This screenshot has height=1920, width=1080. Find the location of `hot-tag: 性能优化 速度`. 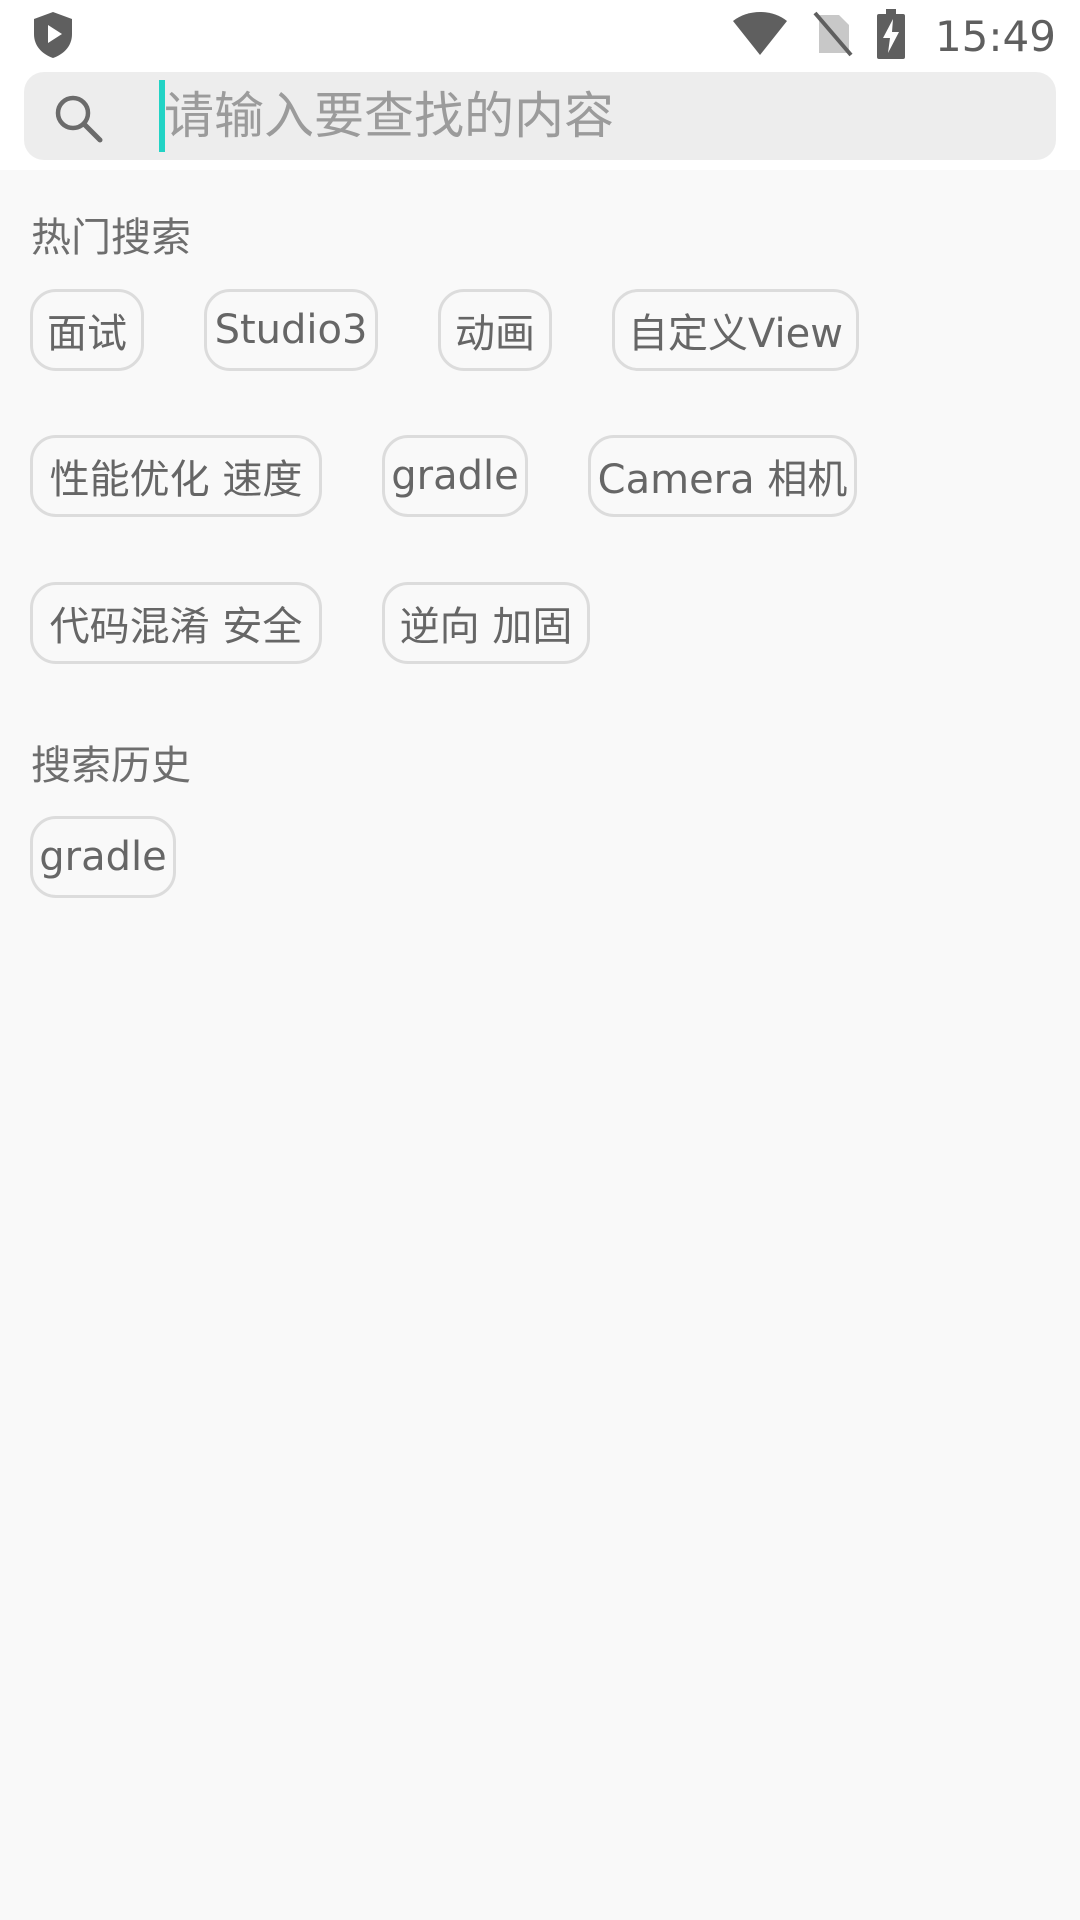

hot-tag: 性能优化 速度 is located at coordinates (176, 476).